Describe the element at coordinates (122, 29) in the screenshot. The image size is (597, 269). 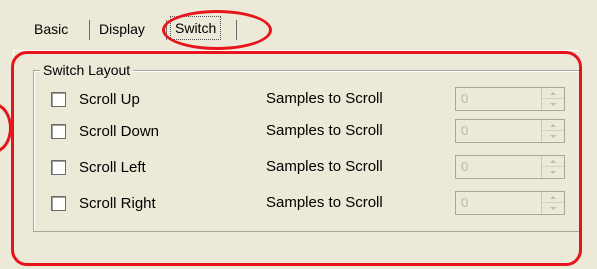
I see `tab-display: Display` at that location.